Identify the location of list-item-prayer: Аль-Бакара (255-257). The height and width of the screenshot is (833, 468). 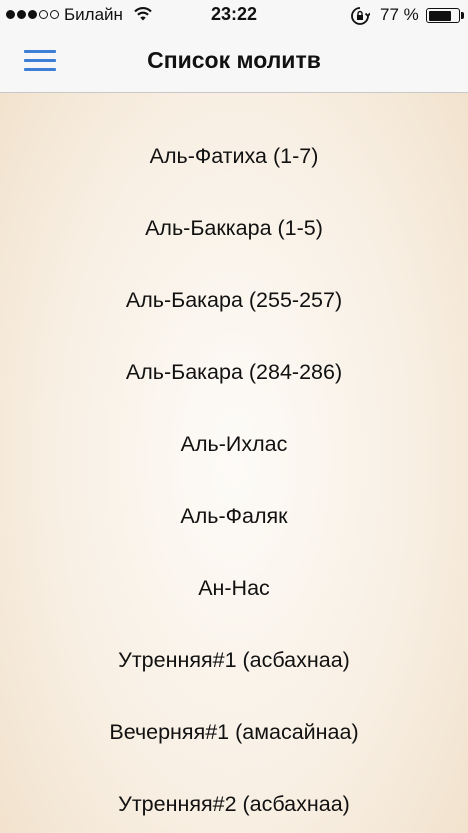
(234, 300).